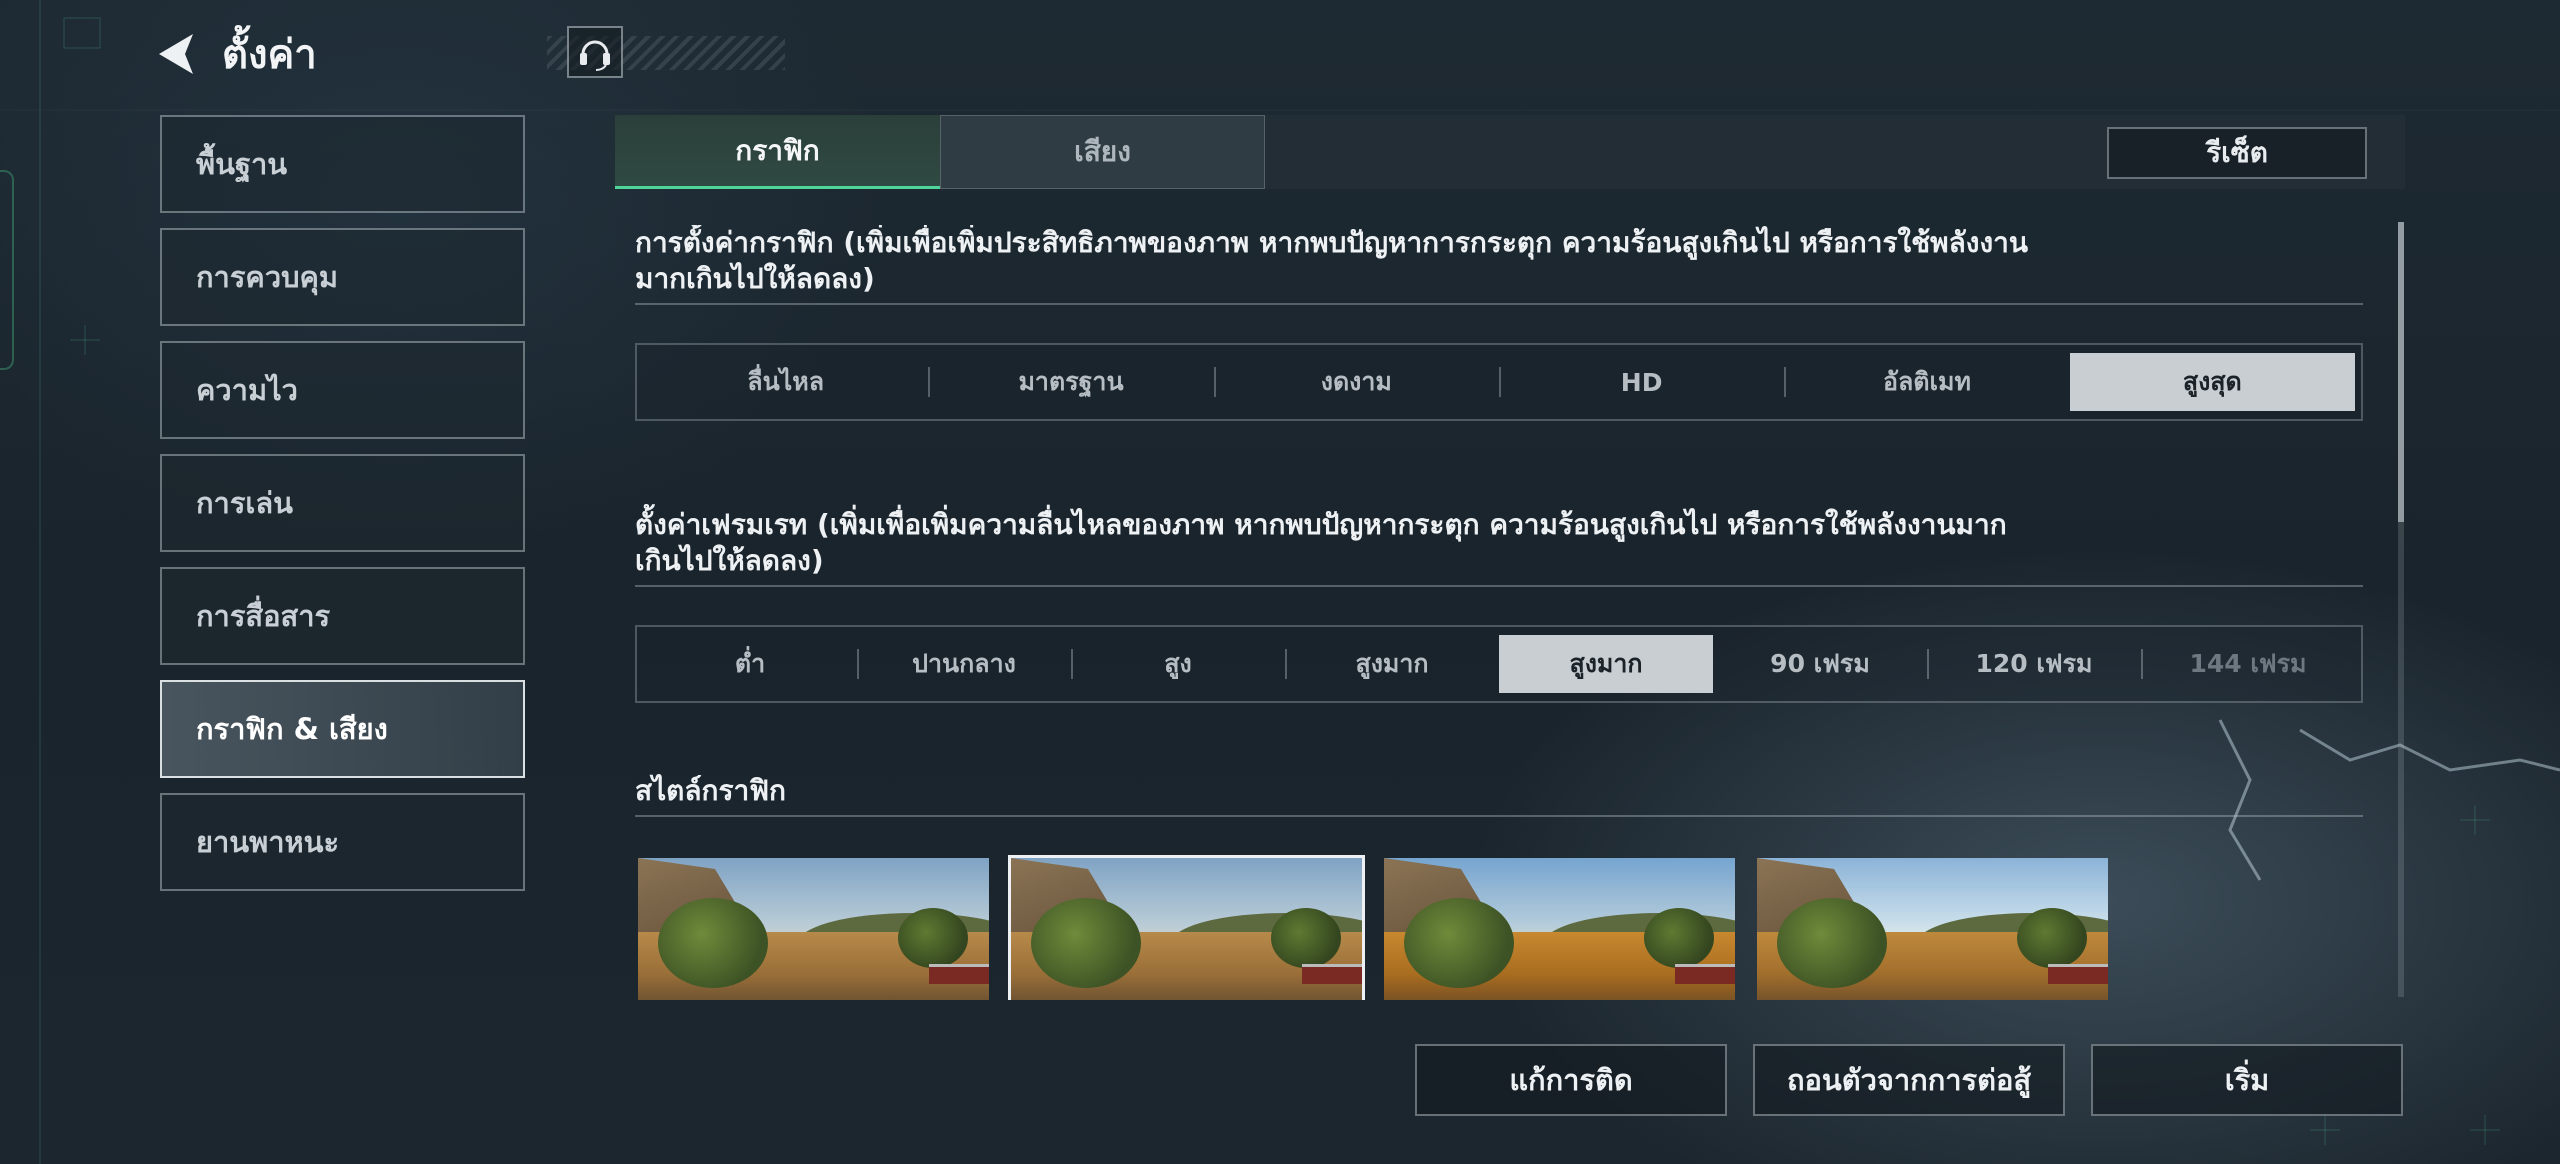  I want to click on tab-graphics: กราฟิก, so click(777, 152).